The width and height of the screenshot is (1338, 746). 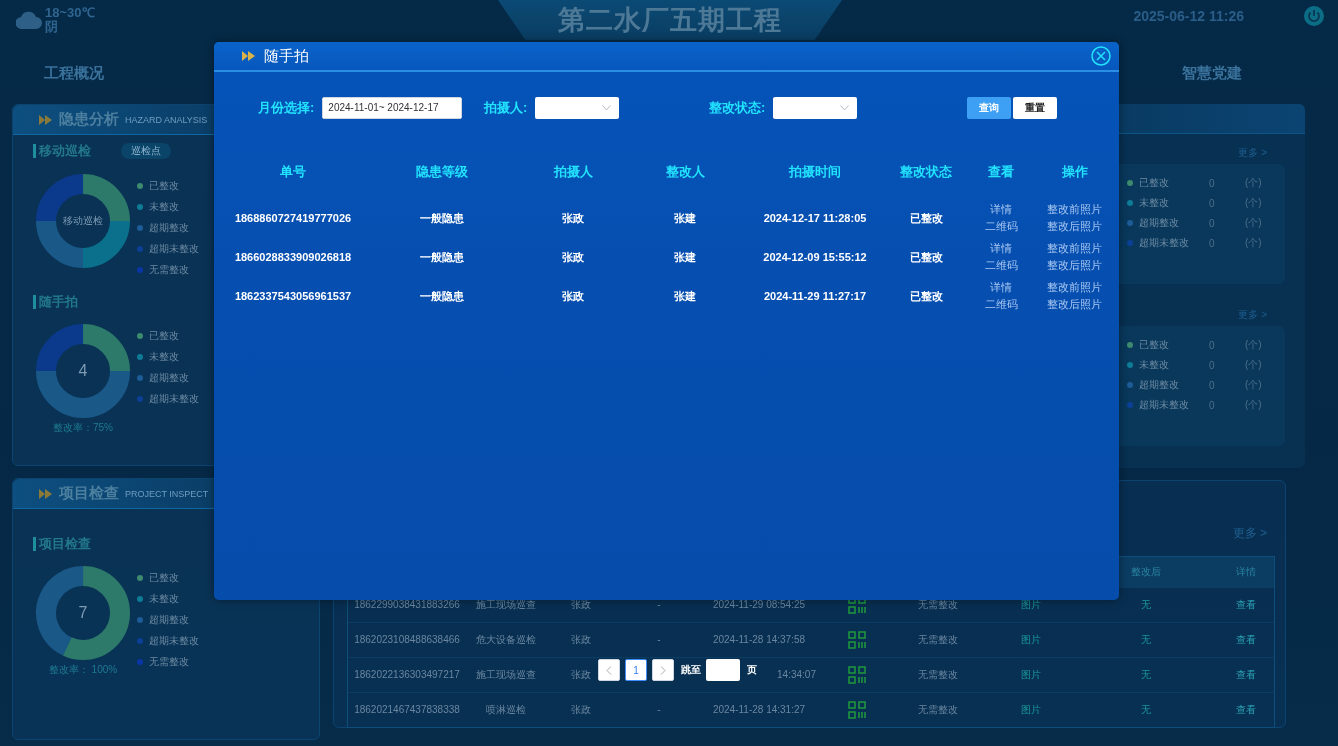 What do you see at coordinates (83, 670) in the screenshot?
I see `rate-text: 整改率： 100%` at bounding box center [83, 670].